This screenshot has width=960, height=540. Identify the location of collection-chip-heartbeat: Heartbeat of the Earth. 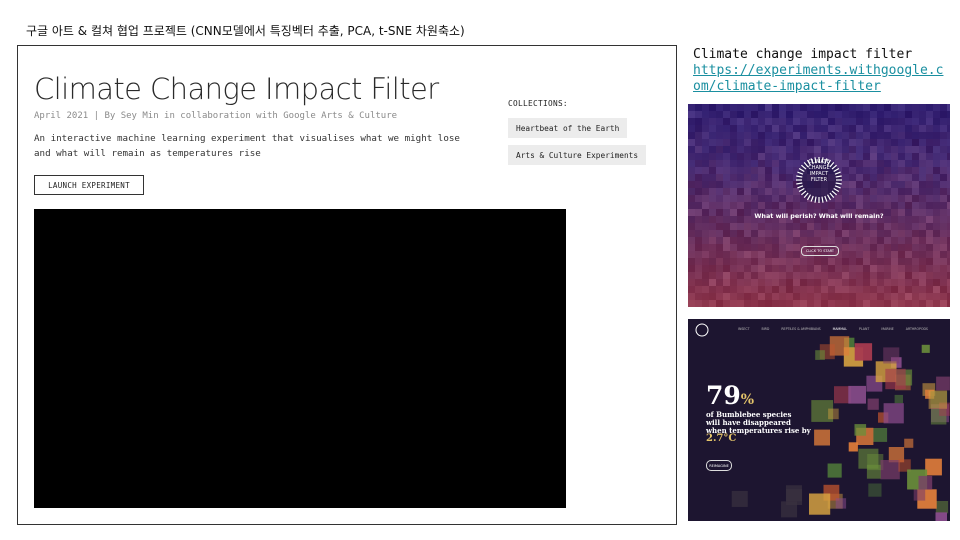
(568, 128).